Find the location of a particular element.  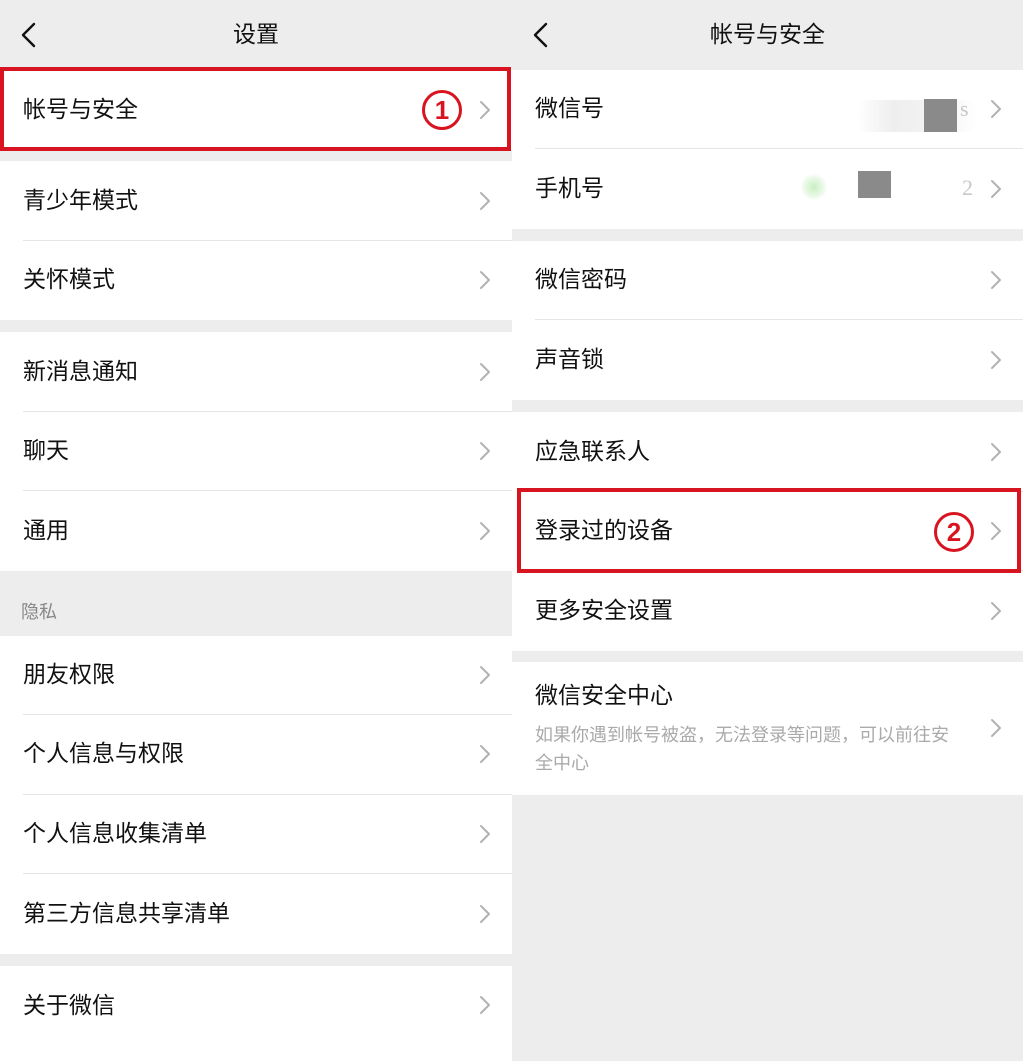

settings-header: 设置 is located at coordinates (256, 35).